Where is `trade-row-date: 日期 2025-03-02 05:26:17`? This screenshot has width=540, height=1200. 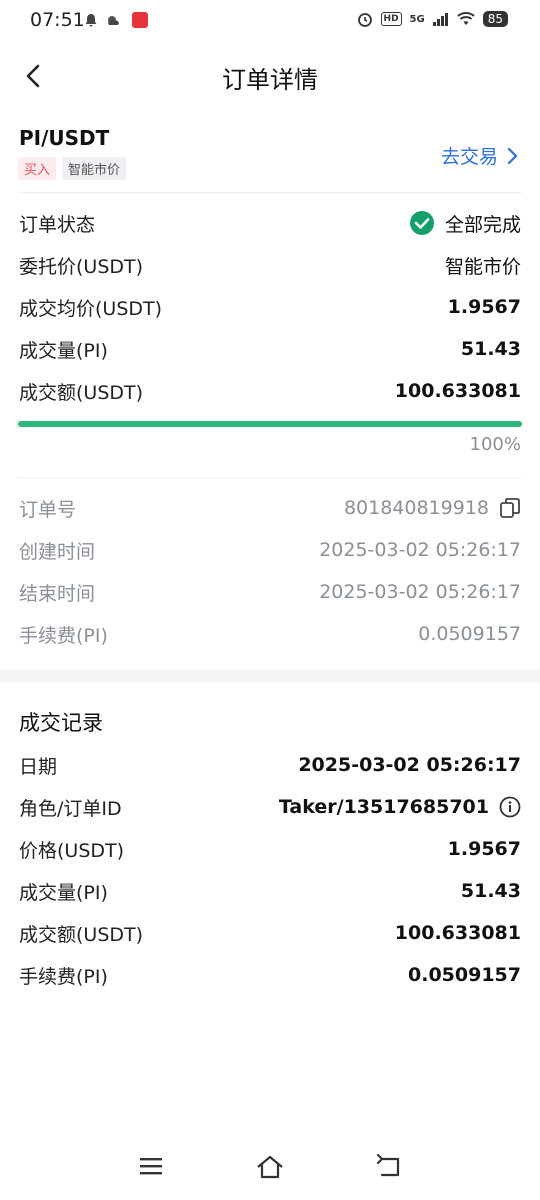 trade-row-date: 日期 2025-03-02 05:26:17 is located at coordinates (270, 765).